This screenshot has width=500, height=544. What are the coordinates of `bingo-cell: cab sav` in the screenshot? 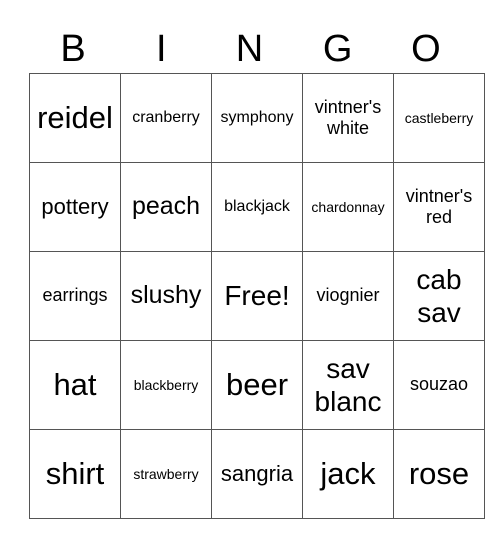 It's located at (439, 296).